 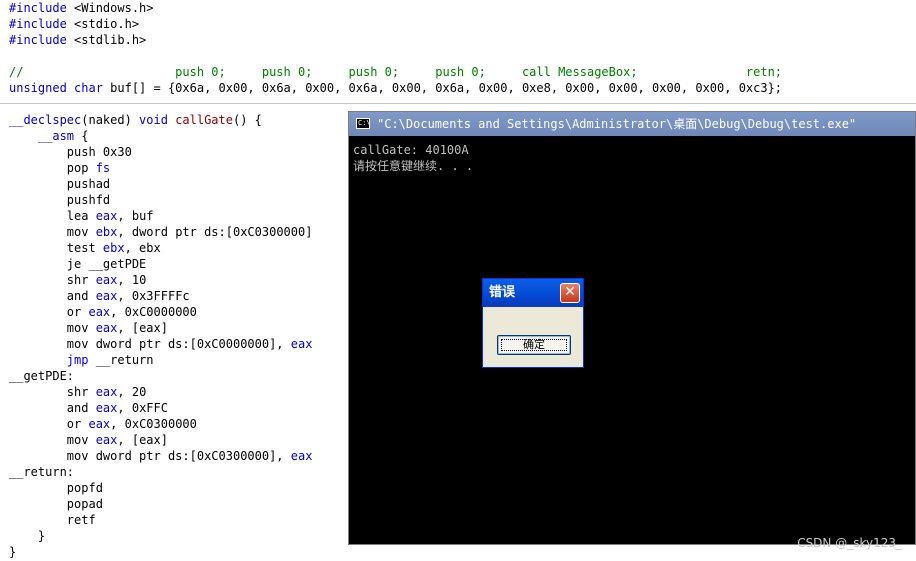 I want to click on focus-rect, so click(x=534, y=345).